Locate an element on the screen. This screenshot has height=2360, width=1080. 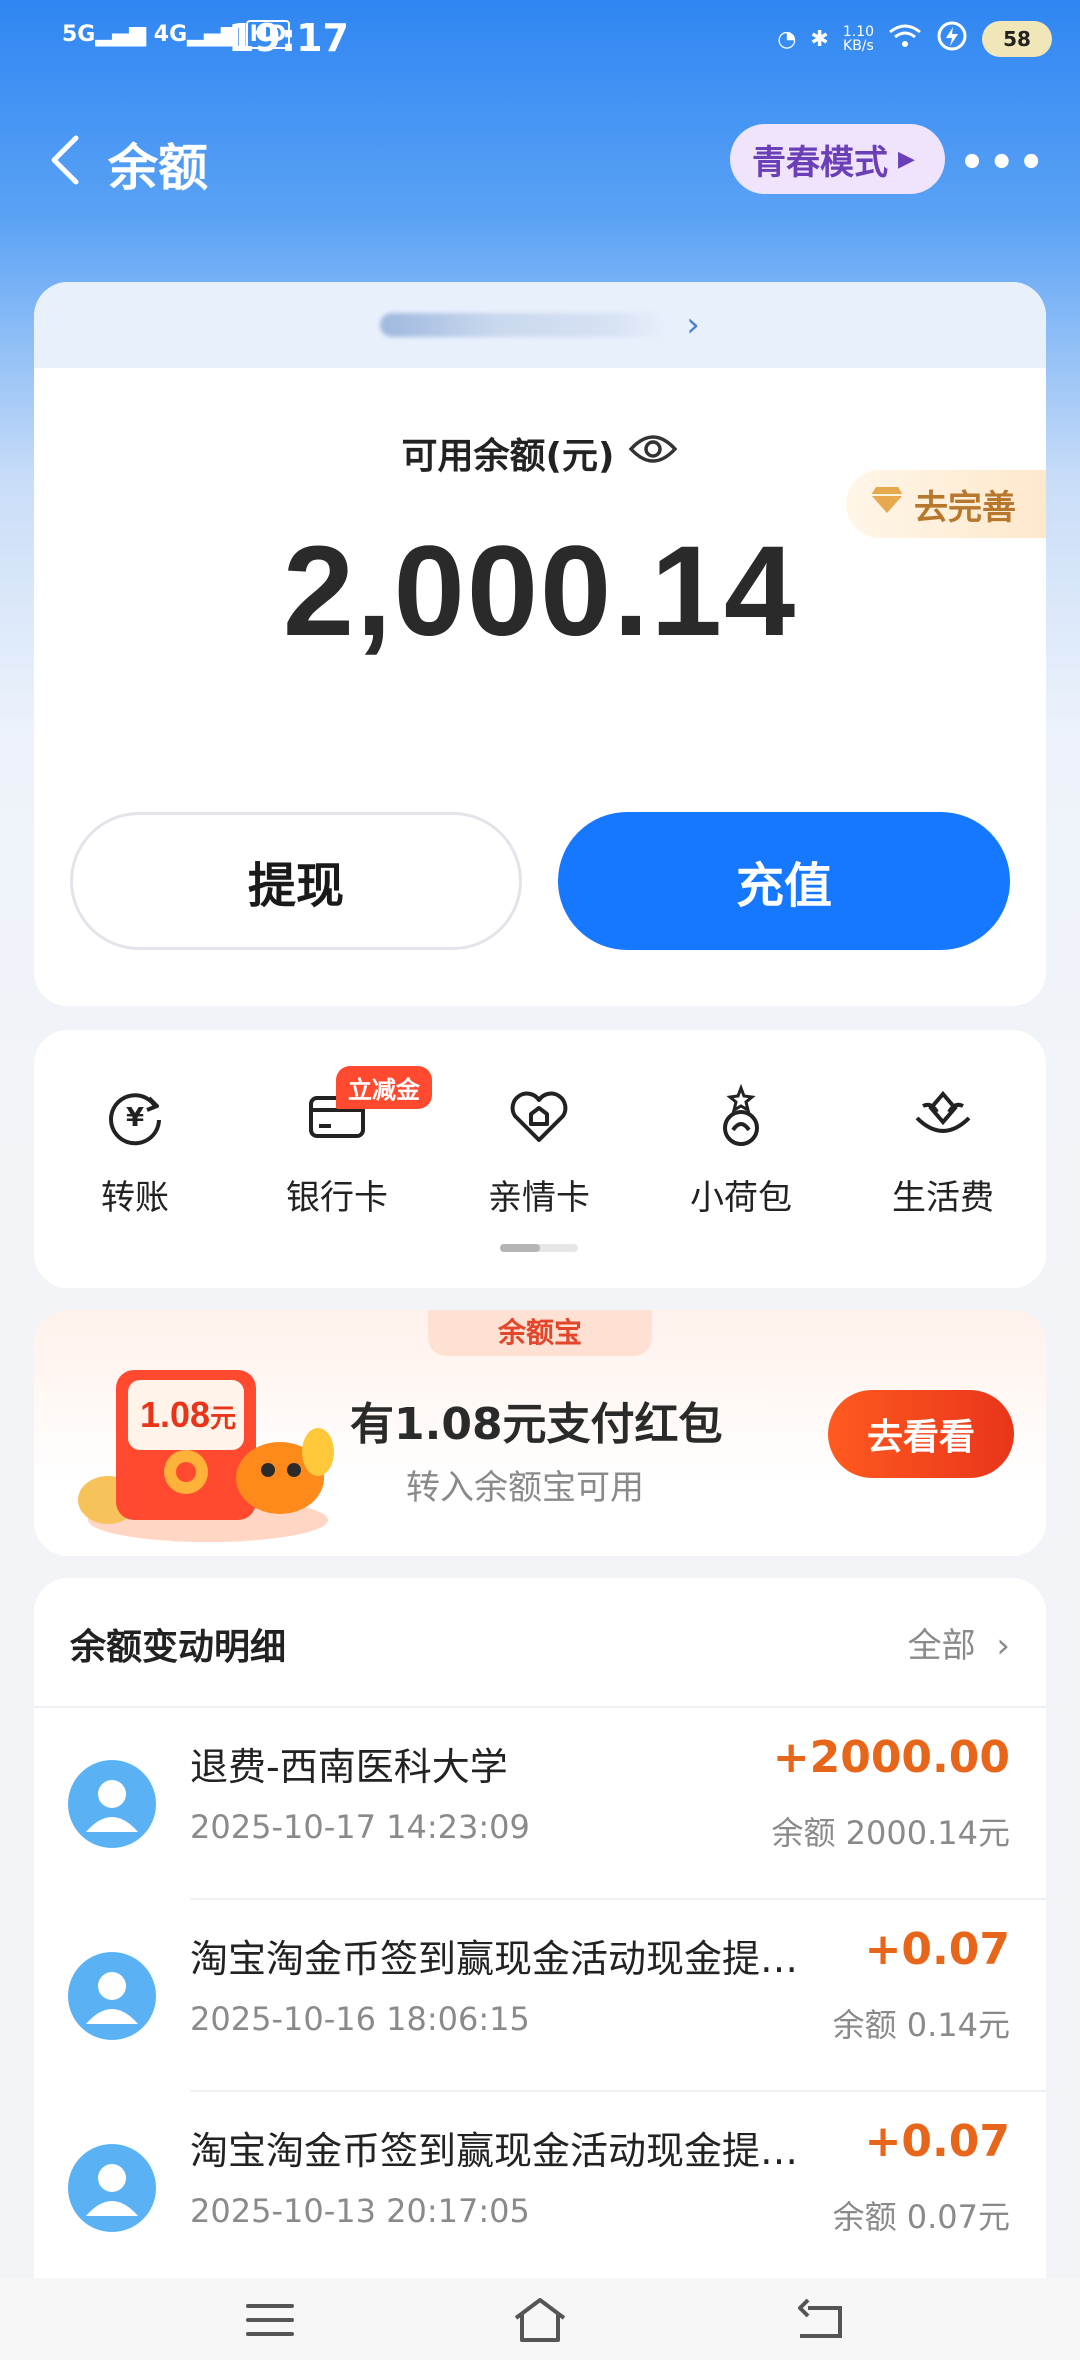
wifi-icon is located at coordinates (905, 39).